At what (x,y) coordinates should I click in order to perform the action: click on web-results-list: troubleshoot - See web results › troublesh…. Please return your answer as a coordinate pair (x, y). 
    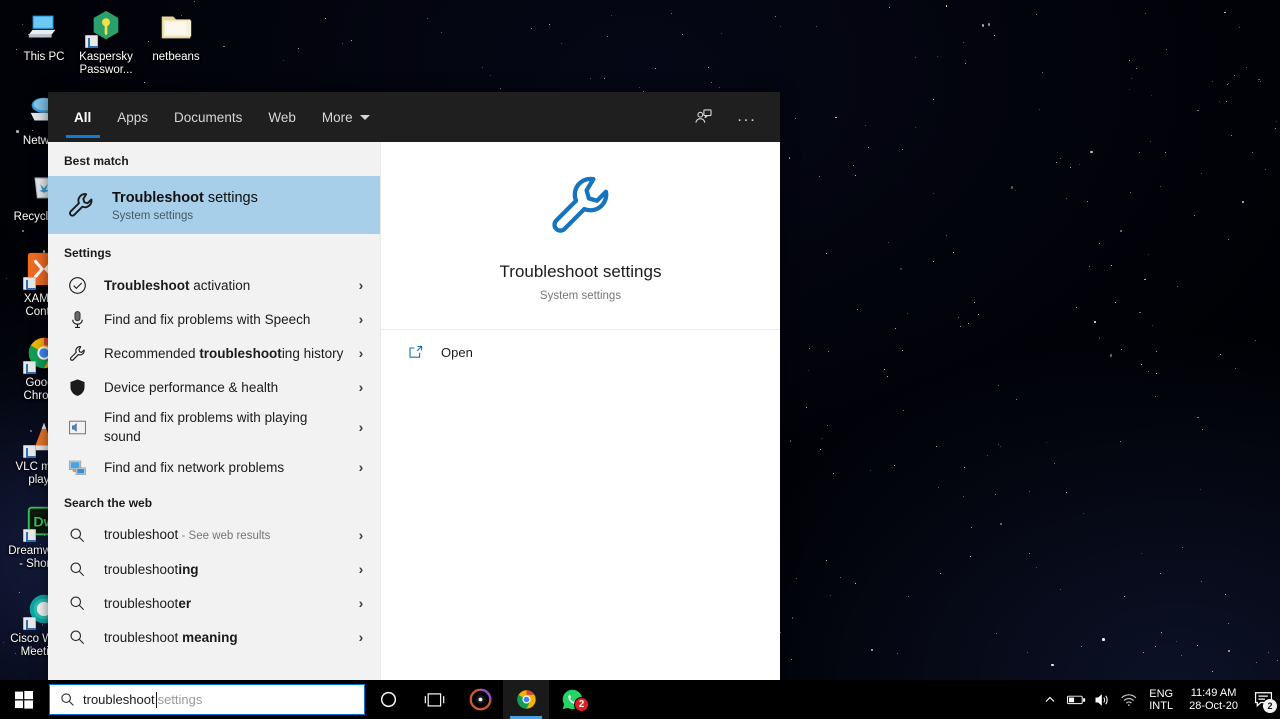
    Looking at the image, I should click on (214, 586).